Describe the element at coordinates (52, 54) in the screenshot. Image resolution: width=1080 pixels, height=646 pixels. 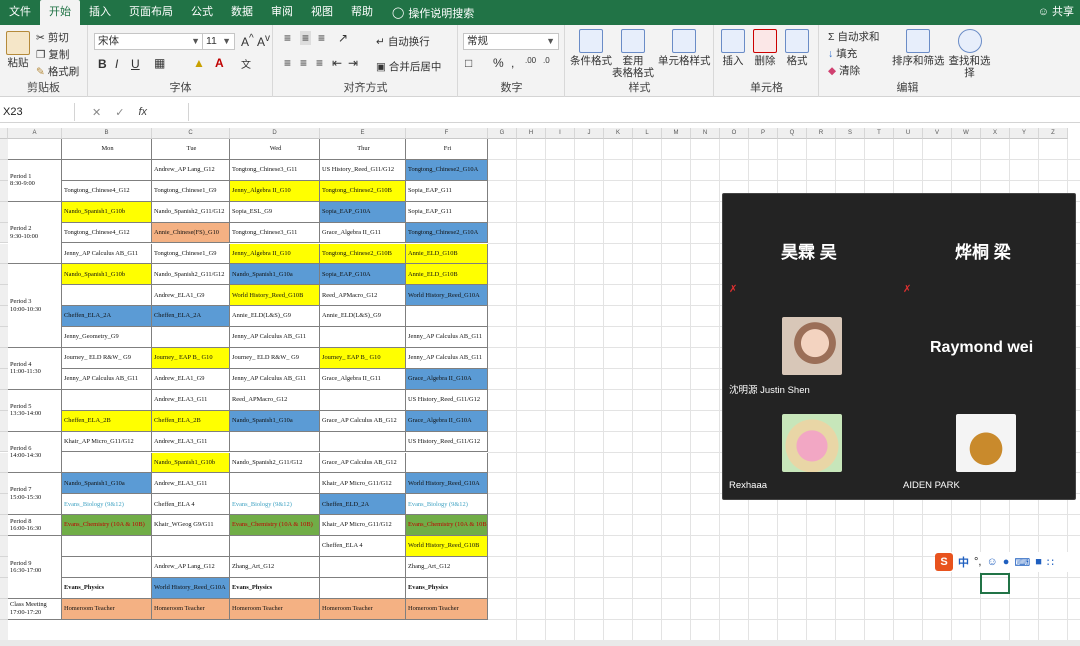
I see `copy-button: ❐ 复制` at that location.